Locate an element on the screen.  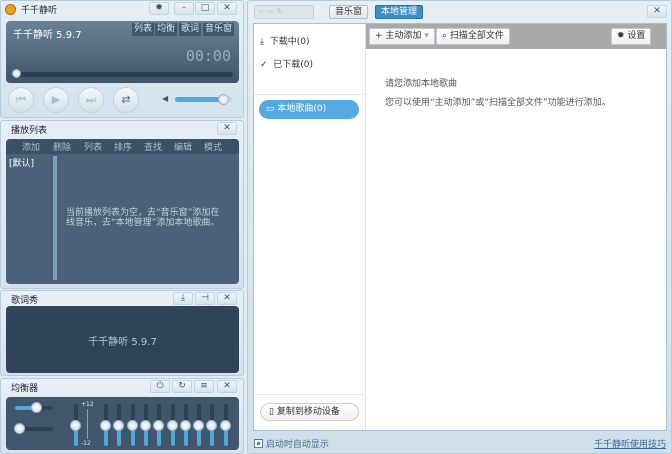
download-icon: ⤓ is located at coordinates (183, 298).